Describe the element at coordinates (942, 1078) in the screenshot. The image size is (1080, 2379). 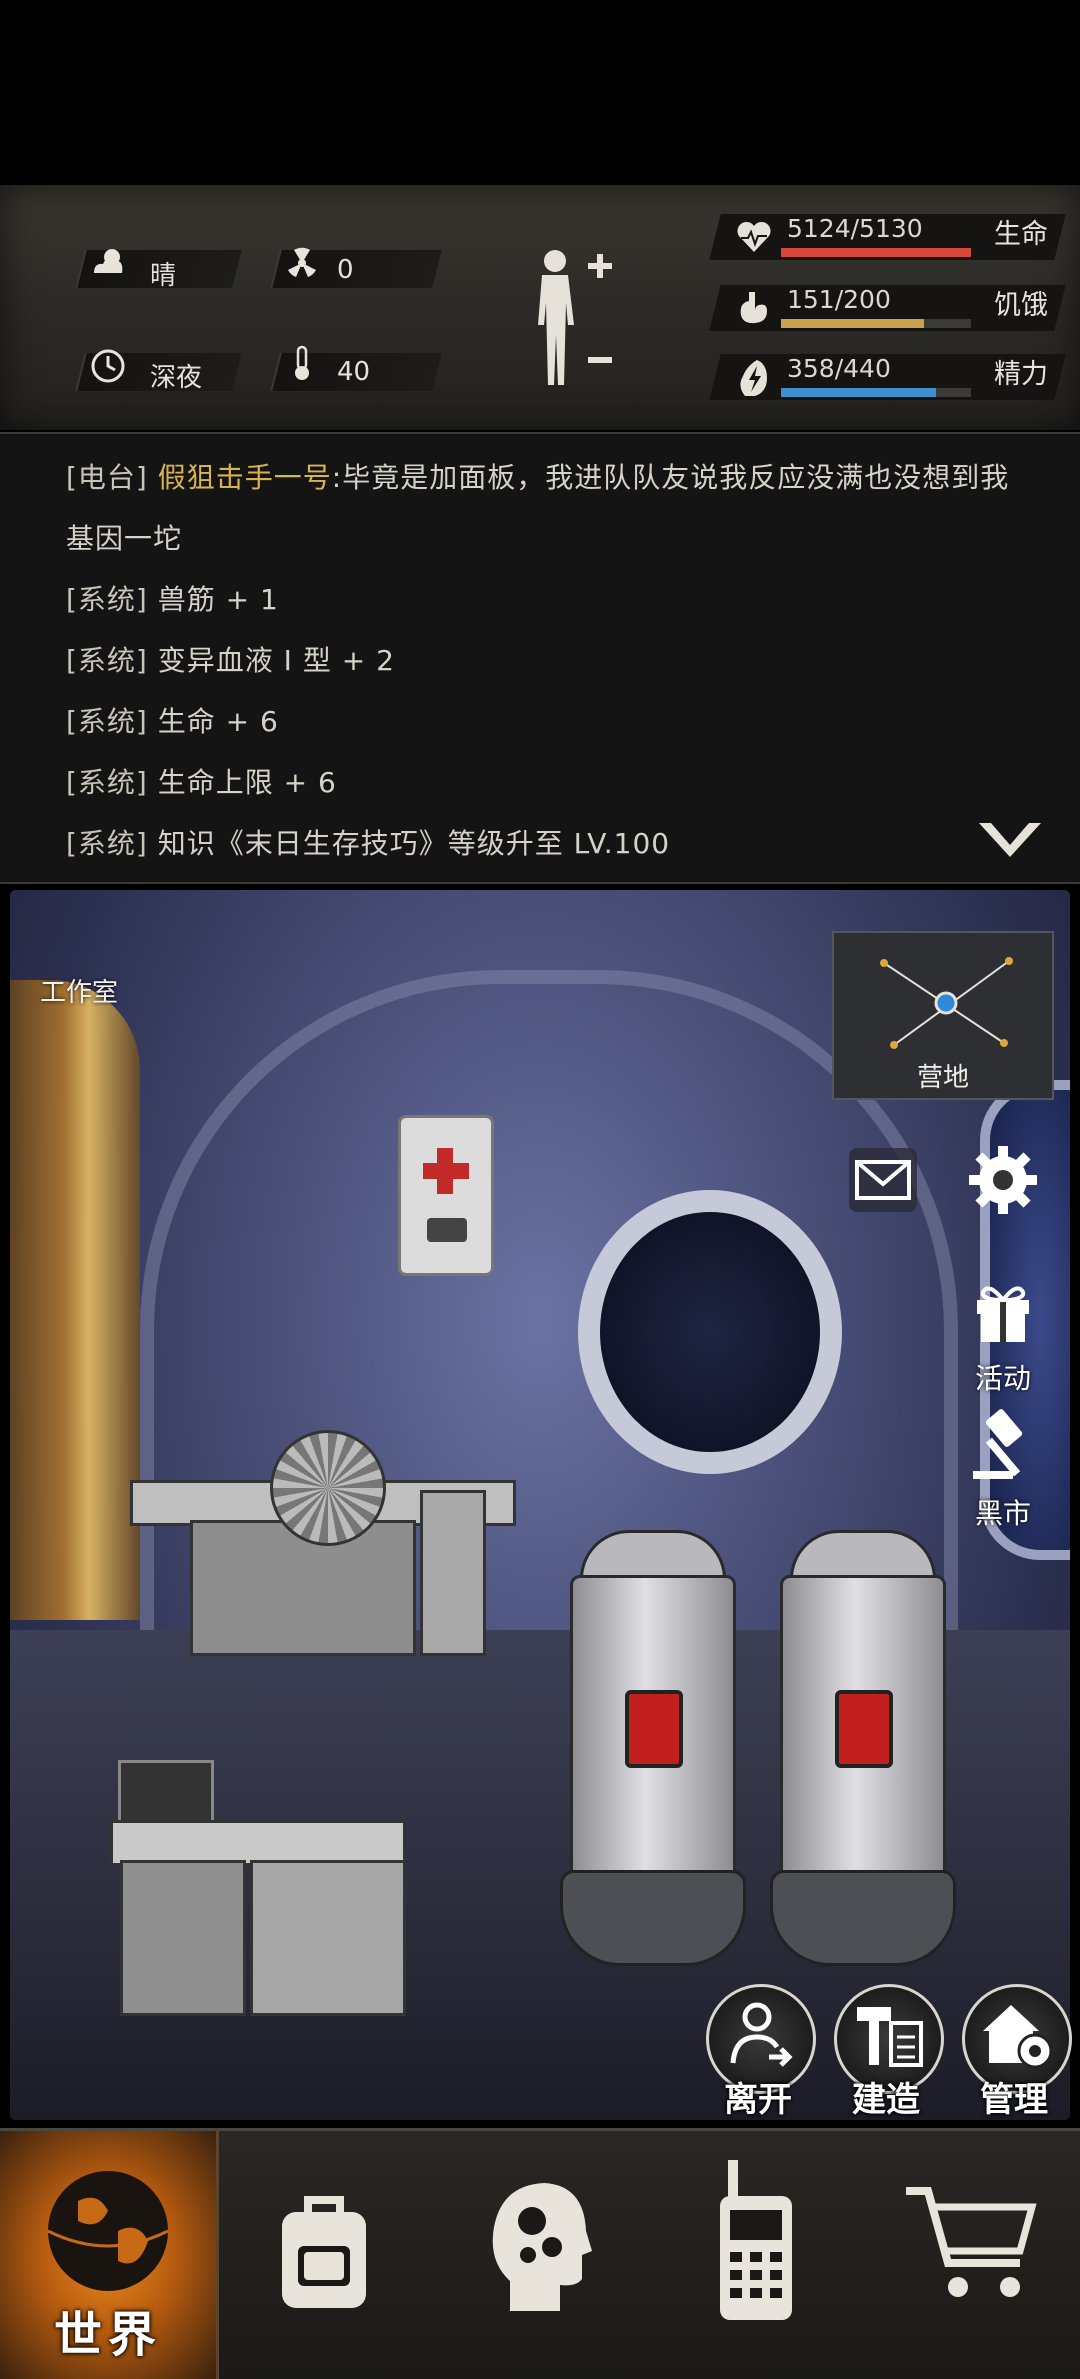
I see `minimap-label: 营地` at that location.